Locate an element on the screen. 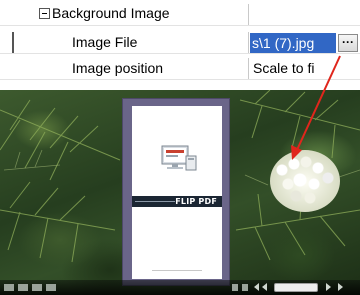 The width and height of the screenshot is (360, 295). property-row-image-position: Image position Scale to fi is located at coordinates (180, 69).